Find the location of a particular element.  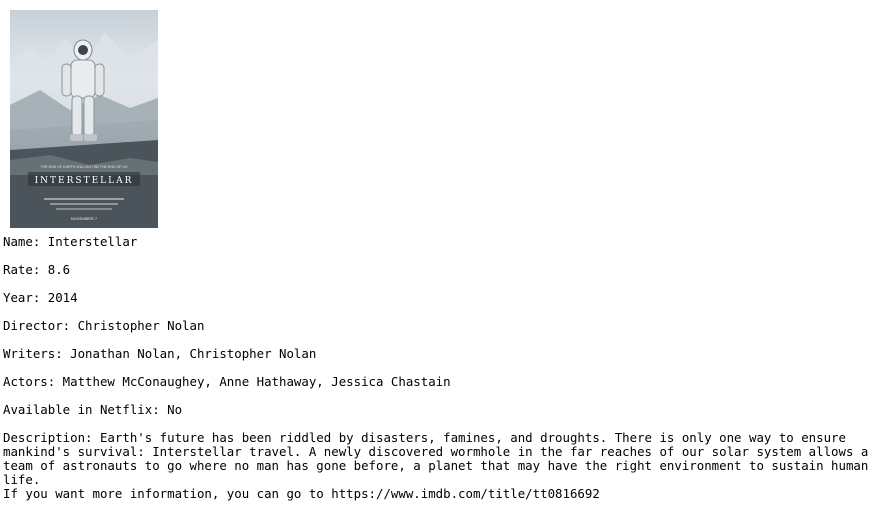

movie-year: Year: 2014 is located at coordinates (40, 297).